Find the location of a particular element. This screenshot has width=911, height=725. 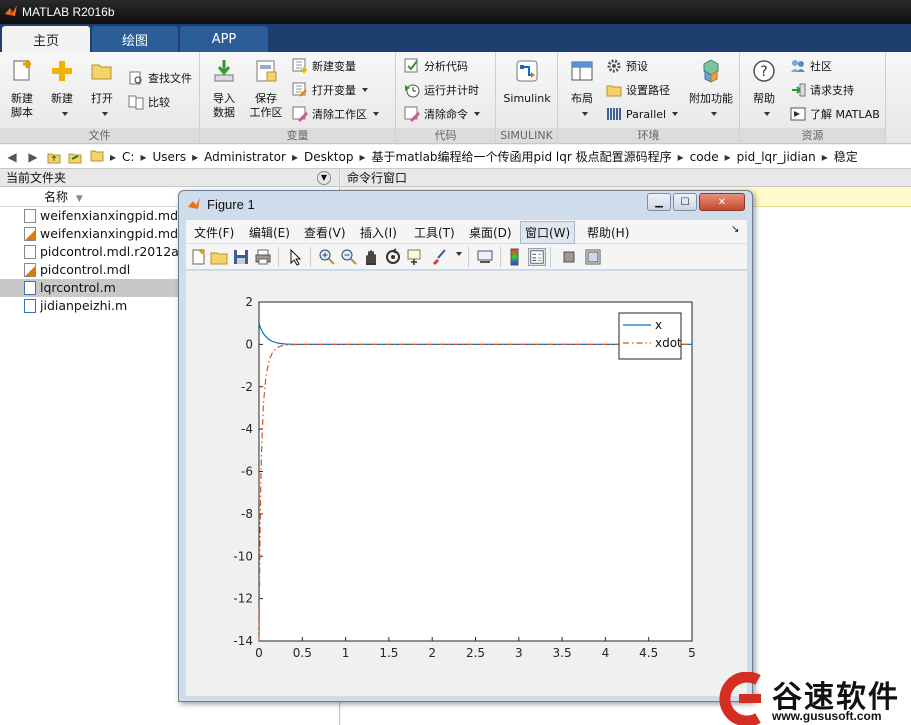

x-tick-label: 4.5 is located at coordinates (648, 653).